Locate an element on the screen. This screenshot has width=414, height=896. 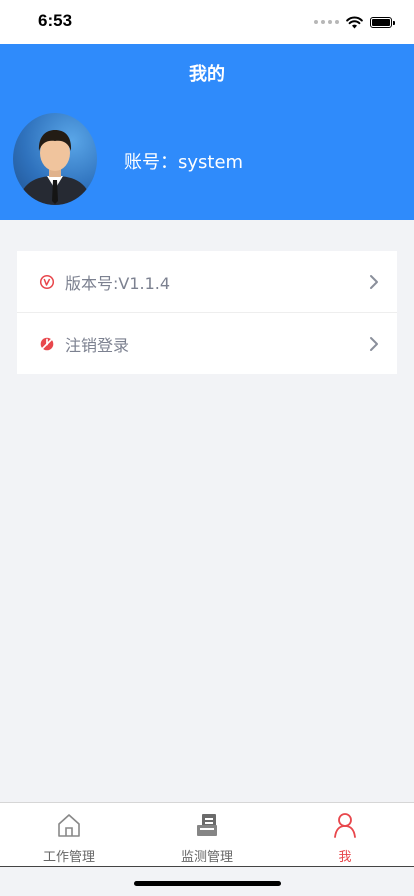
tab-monitor-management: 监测管理 is located at coordinates (207, 834).